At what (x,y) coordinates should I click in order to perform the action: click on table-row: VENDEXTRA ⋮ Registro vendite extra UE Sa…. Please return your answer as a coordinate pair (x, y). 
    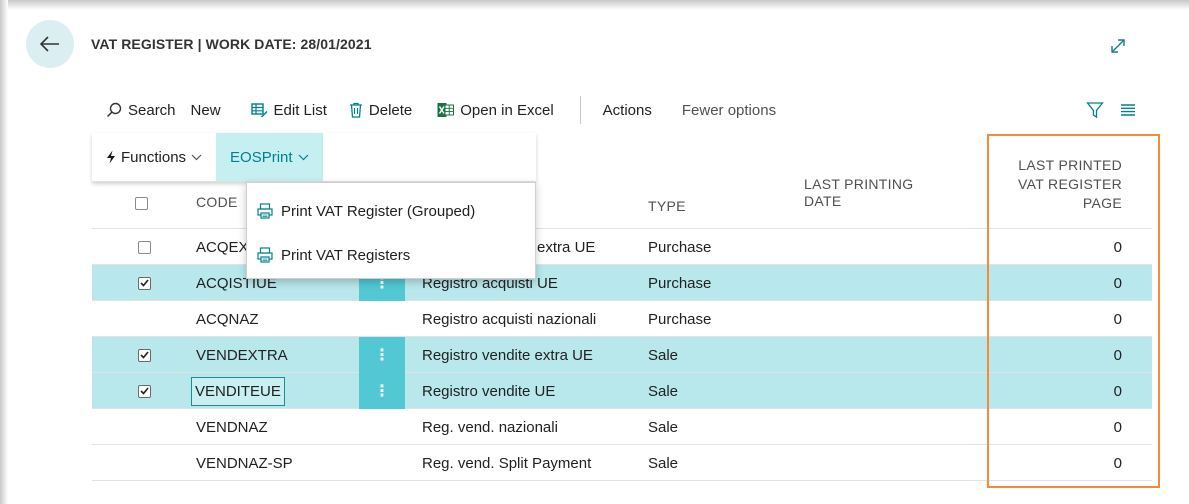
    Looking at the image, I should click on (622, 355).